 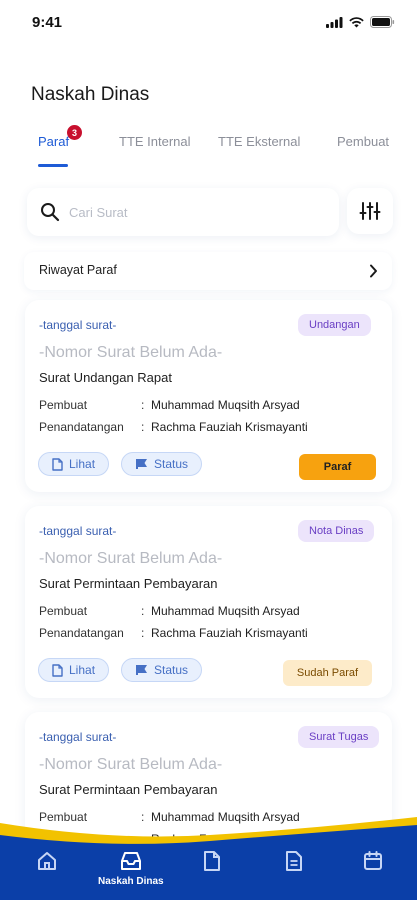 I want to click on nav-document, so click(x=212, y=861).